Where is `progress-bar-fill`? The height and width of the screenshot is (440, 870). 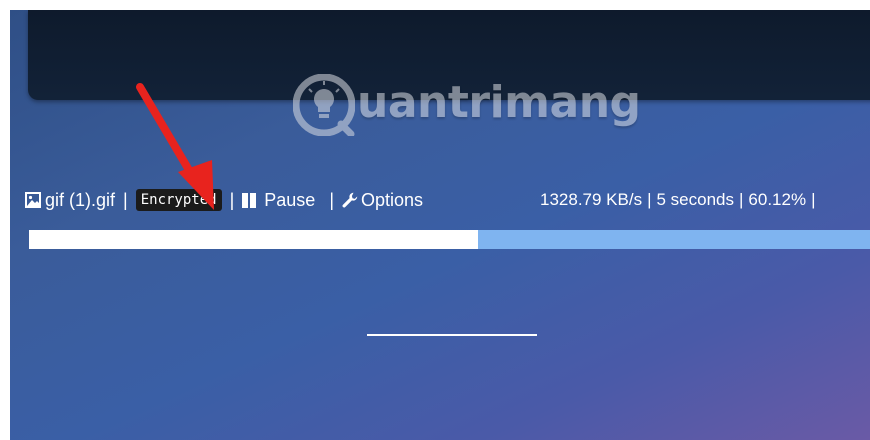 progress-bar-fill is located at coordinates (253, 239).